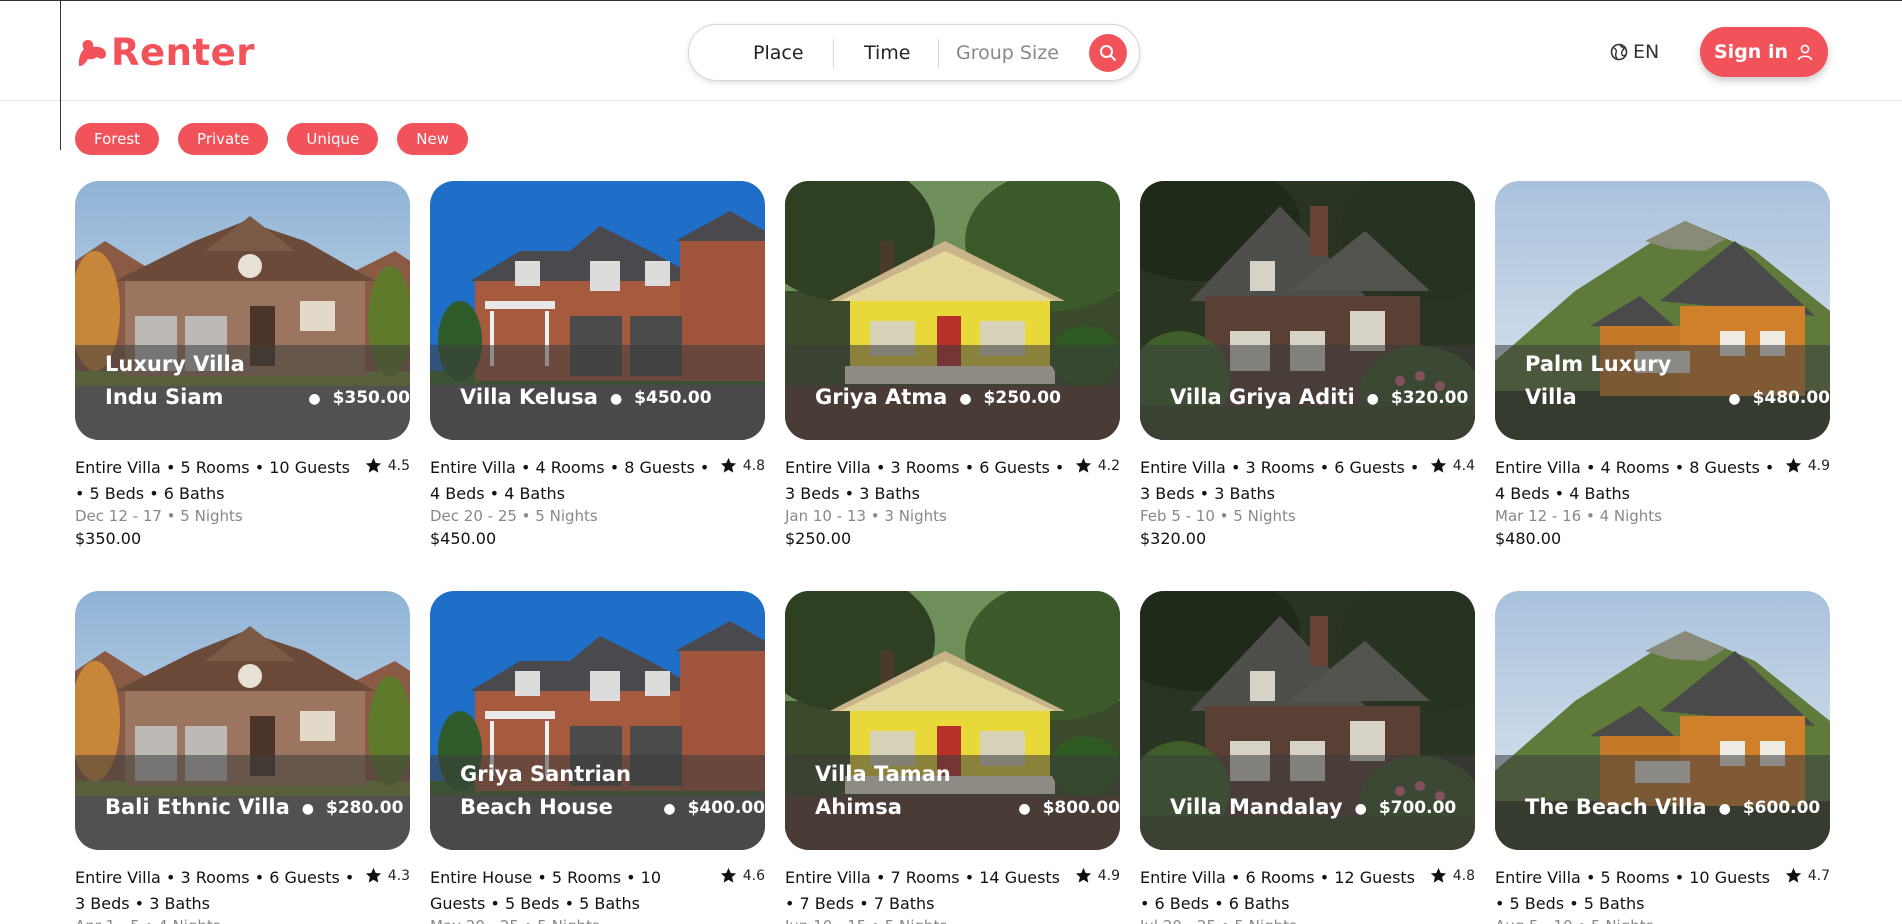  What do you see at coordinates (371, 398) in the screenshot?
I see `listing-caption-price: $350.00` at bounding box center [371, 398].